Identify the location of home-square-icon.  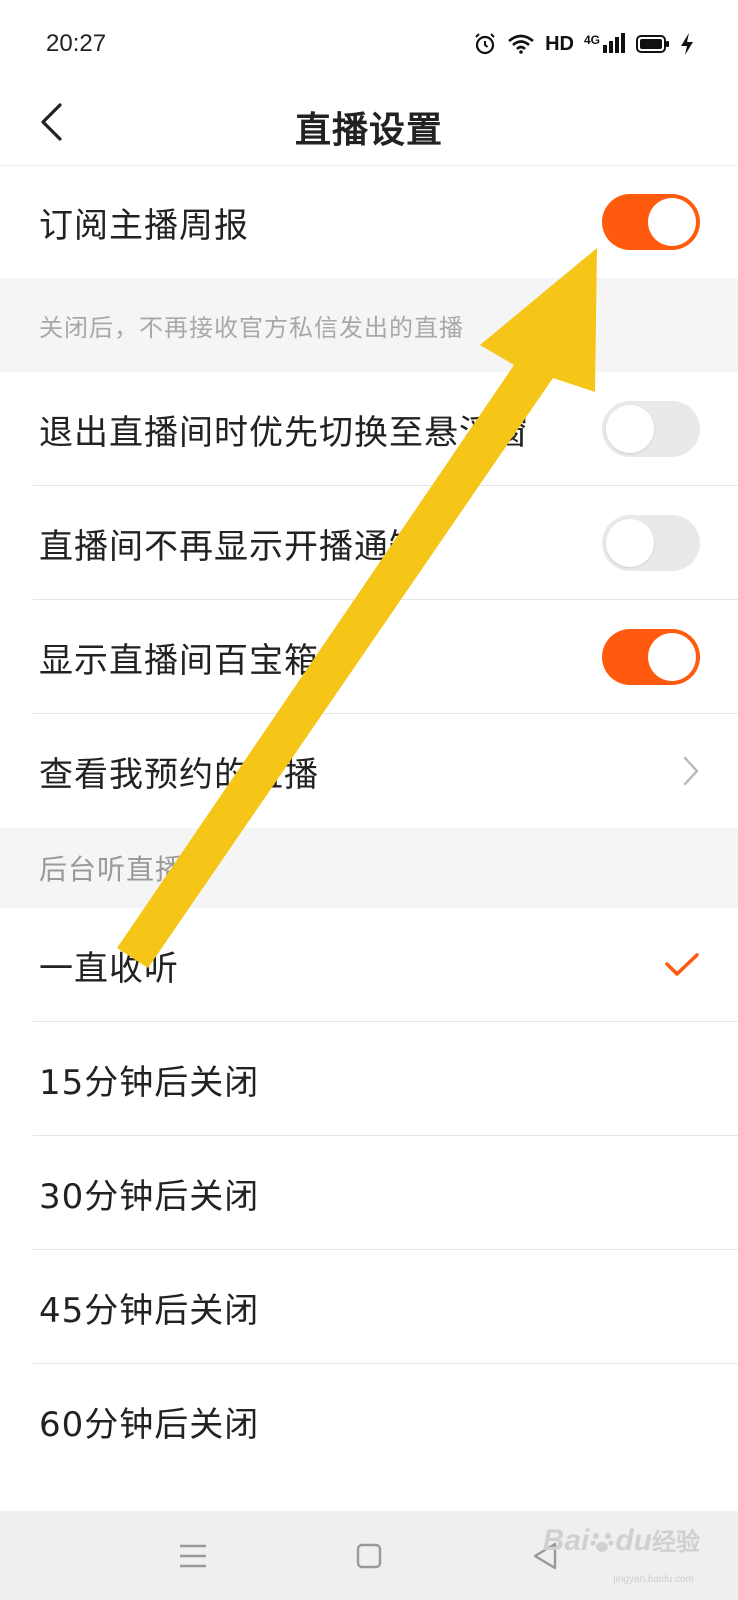
(369, 1556).